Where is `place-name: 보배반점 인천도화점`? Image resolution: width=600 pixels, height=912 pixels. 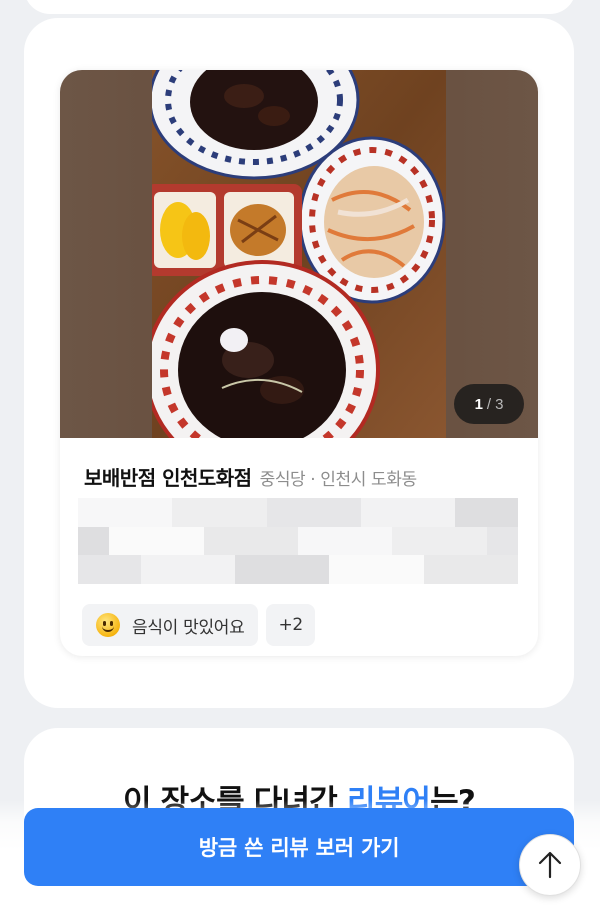
place-name: 보배반점 인천도화점 is located at coordinates (168, 476).